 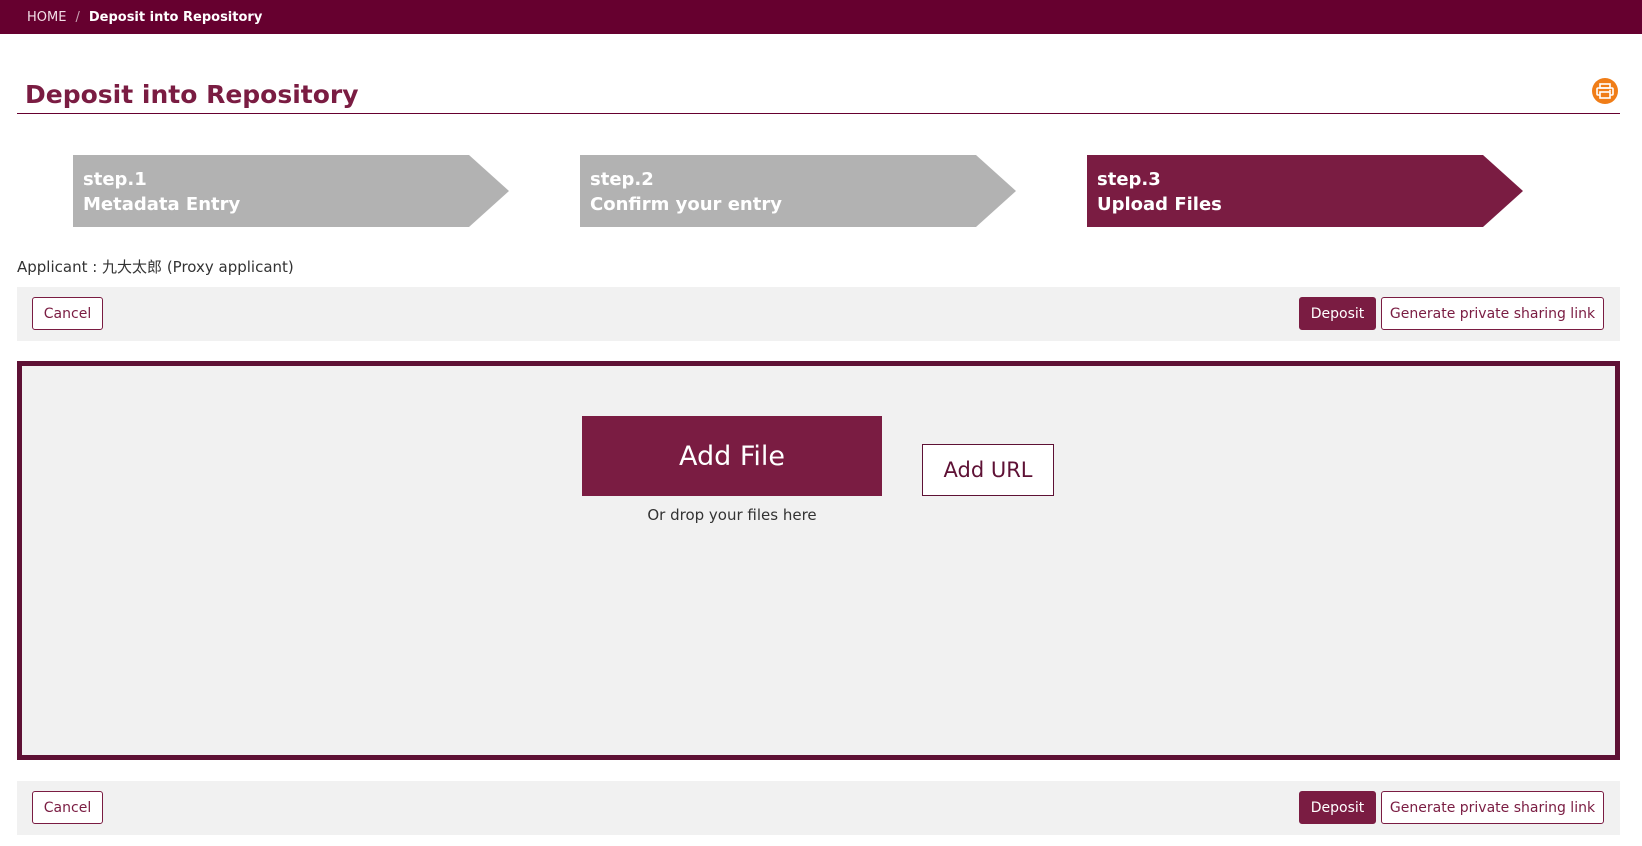 What do you see at coordinates (1129, 179) in the screenshot?
I see `step-number: step.3` at bounding box center [1129, 179].